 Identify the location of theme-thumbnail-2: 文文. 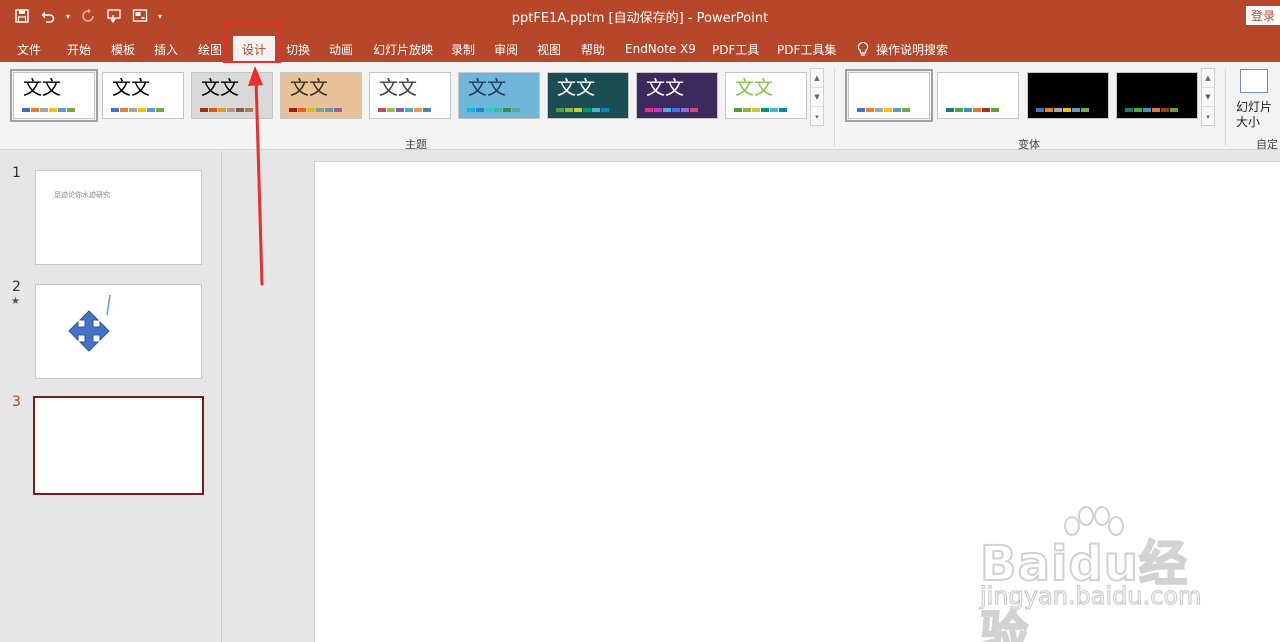
(143, 95).